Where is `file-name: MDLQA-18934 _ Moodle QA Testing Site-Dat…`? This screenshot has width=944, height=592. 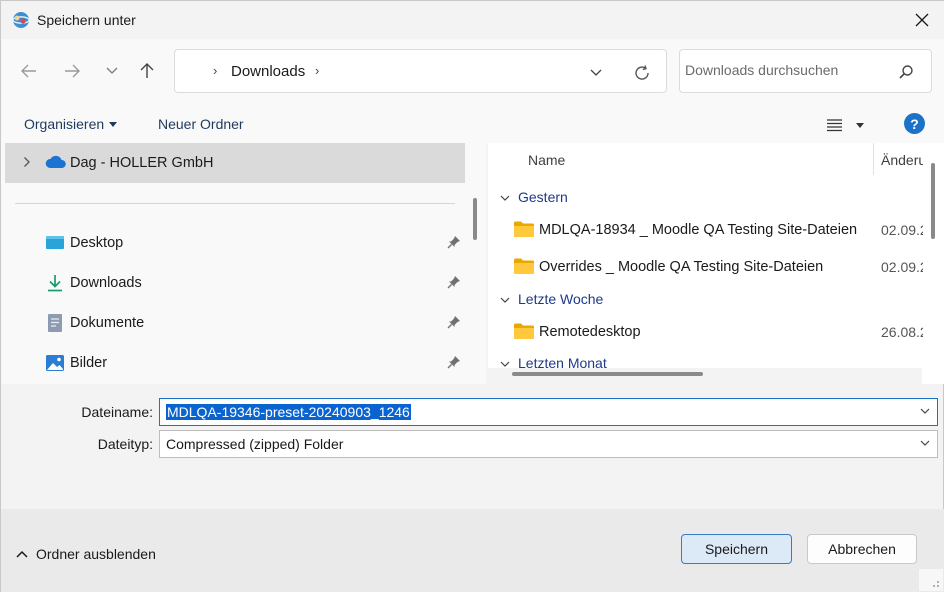 file-name: MDLQA-18934 _ Moodle QA Testing Site-Dat… is located at coordinates (698, 230).